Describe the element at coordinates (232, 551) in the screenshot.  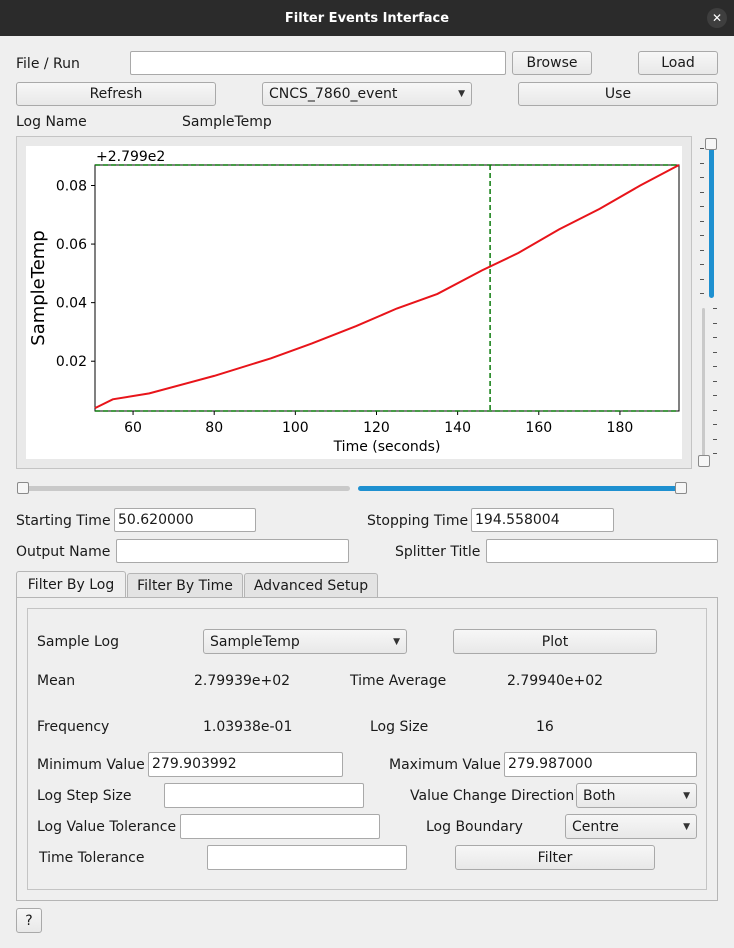
I see `output-name-input` at that location.